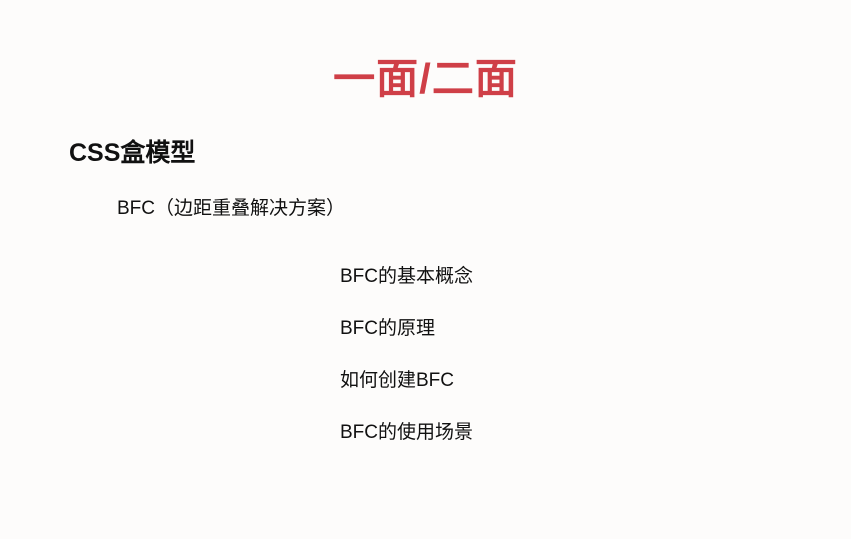  Describe the element at coordinates (425, 78) in the screenshot. I see `slide-title: 一面/二面` at that location.